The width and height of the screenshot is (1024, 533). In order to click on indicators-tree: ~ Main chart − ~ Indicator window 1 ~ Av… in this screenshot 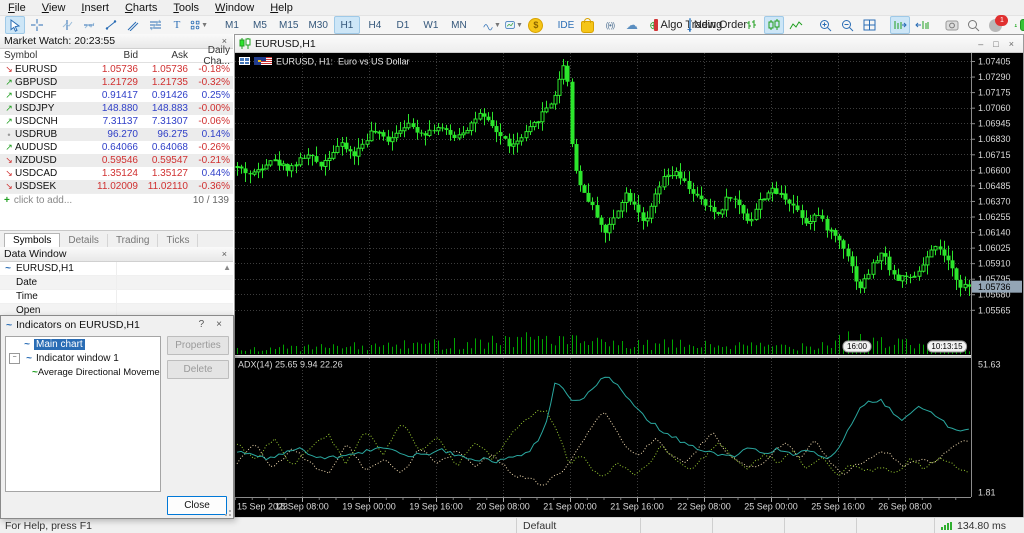, I will do `click(83, 414)`.